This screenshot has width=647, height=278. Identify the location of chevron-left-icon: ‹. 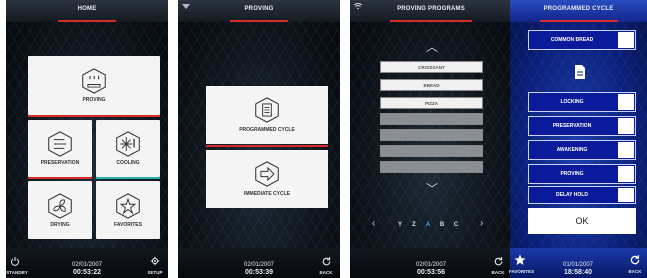
(373, 223).